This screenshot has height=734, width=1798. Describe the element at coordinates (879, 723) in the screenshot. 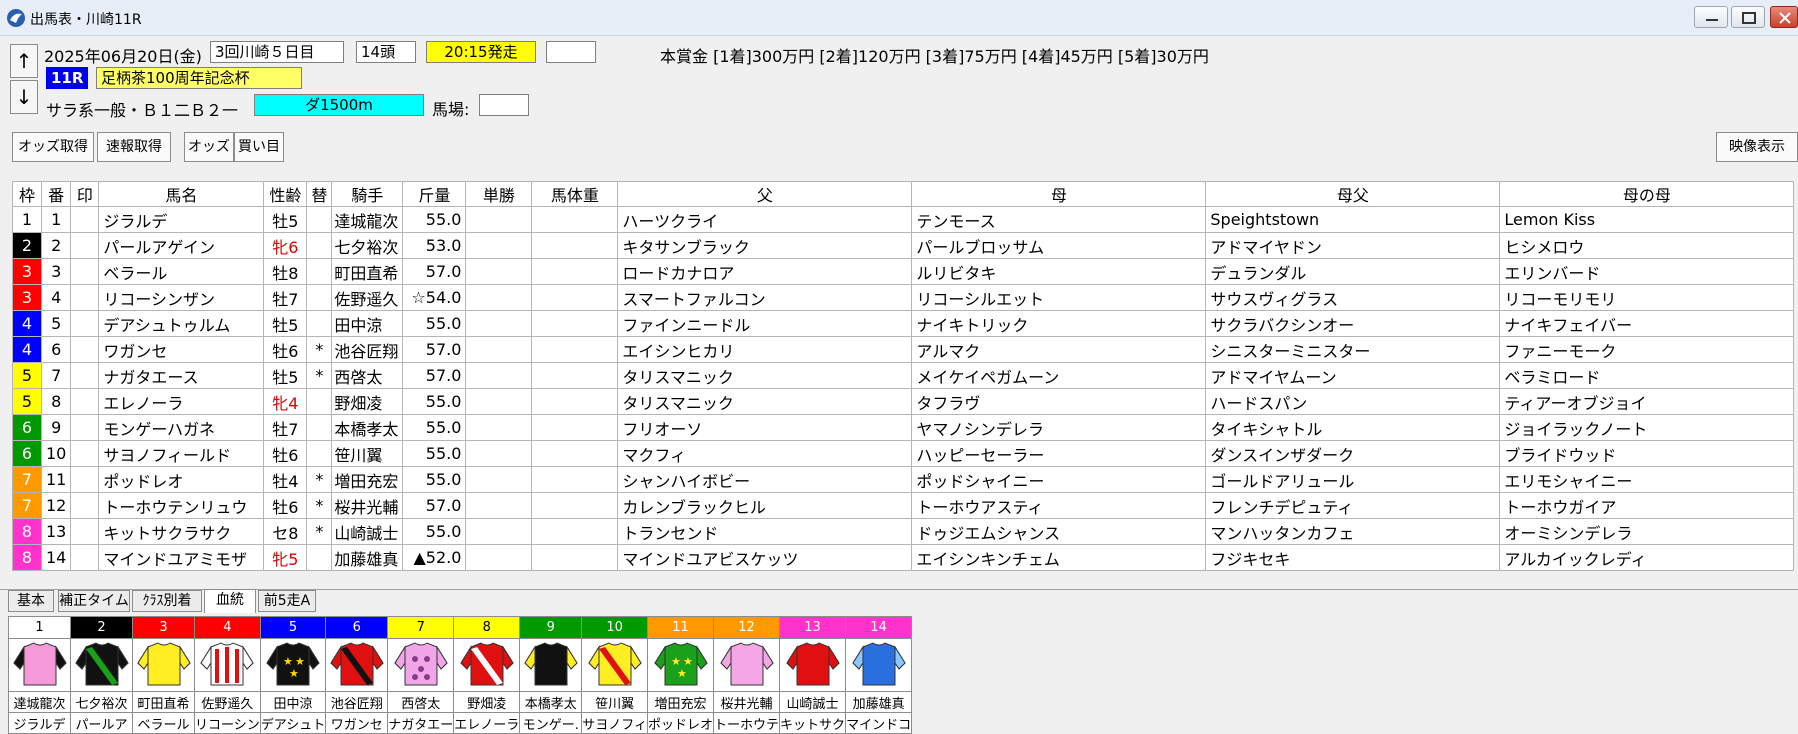

I see `silk-horse: マインドコ` at that location.